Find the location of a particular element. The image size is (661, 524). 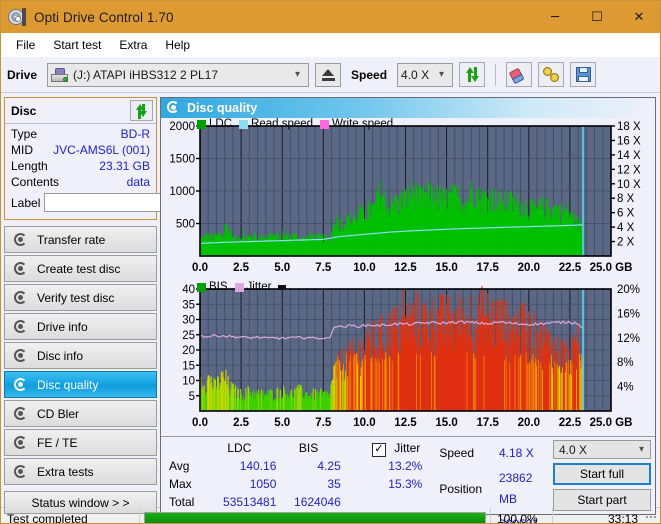

svg-text: 20% is located at coordinates (628, 290).